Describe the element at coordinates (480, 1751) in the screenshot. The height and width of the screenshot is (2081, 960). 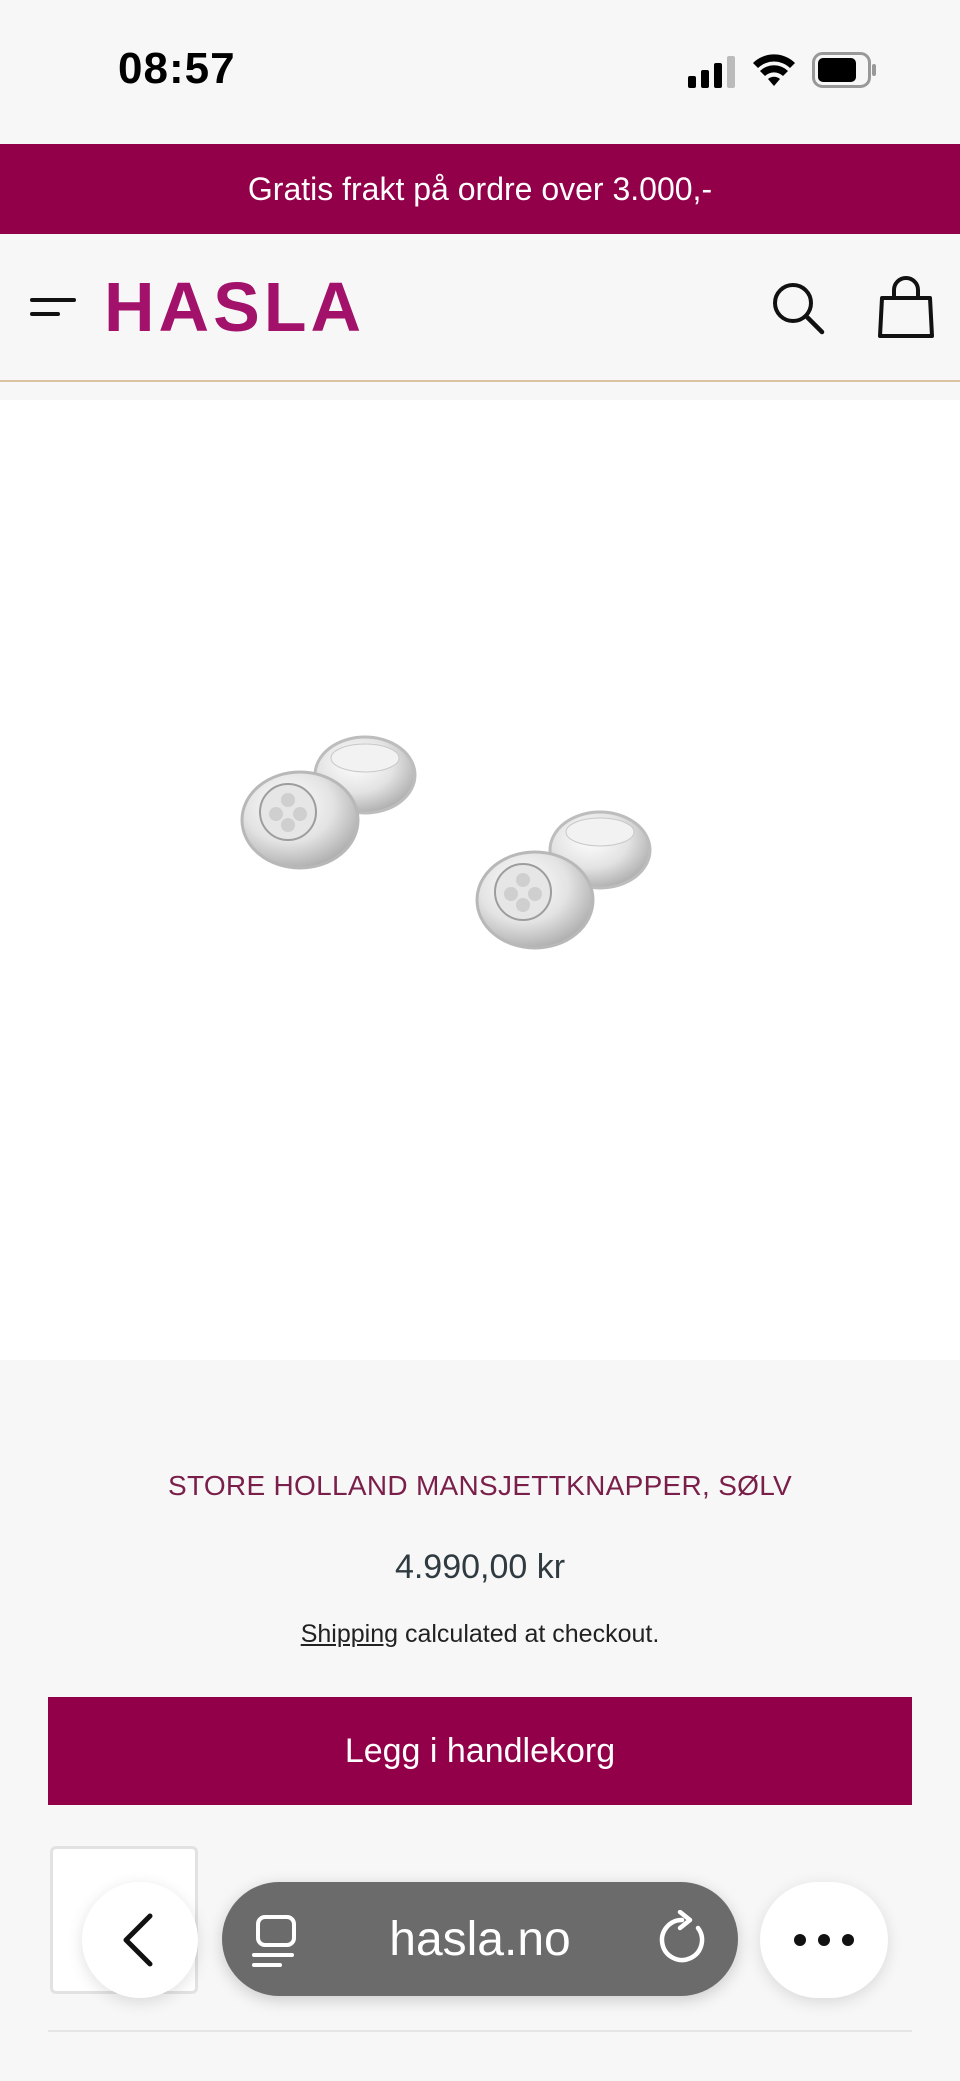
I see `add-to-cart-button: Legg i handlekorg` at that location.